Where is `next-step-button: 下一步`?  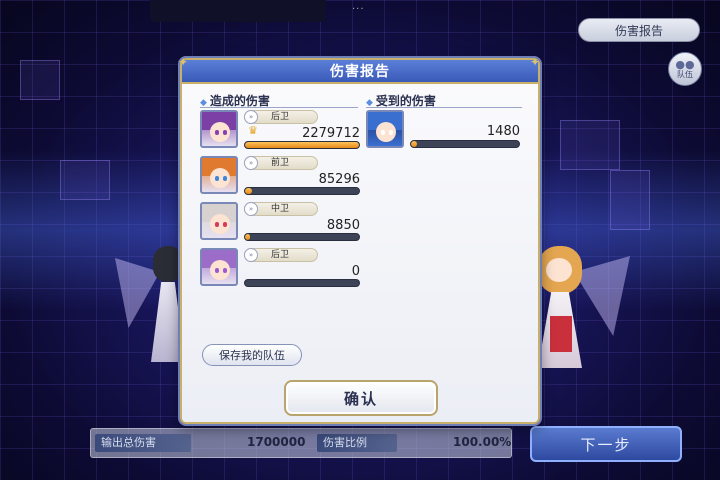
next-step-button: 下一步 is located at coordinates (606, 444).